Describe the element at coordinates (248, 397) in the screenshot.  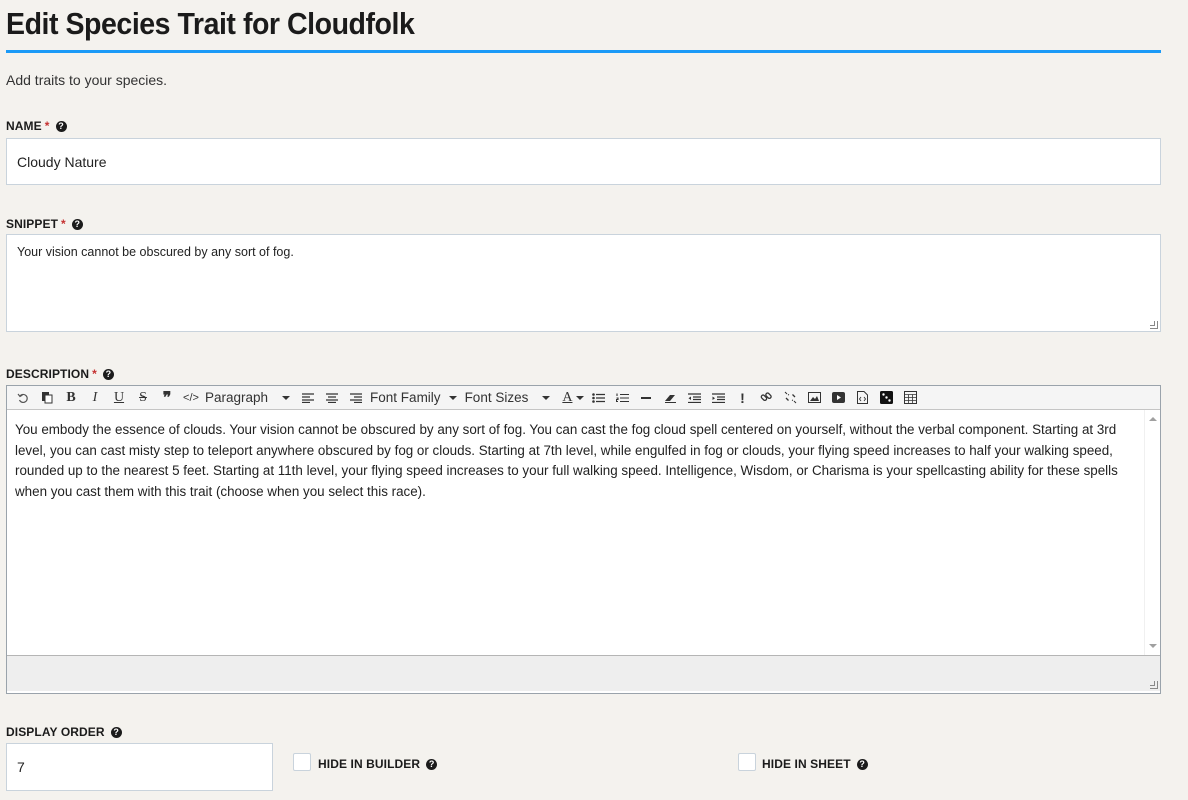
I see `format-select: Paragraph` at that location.